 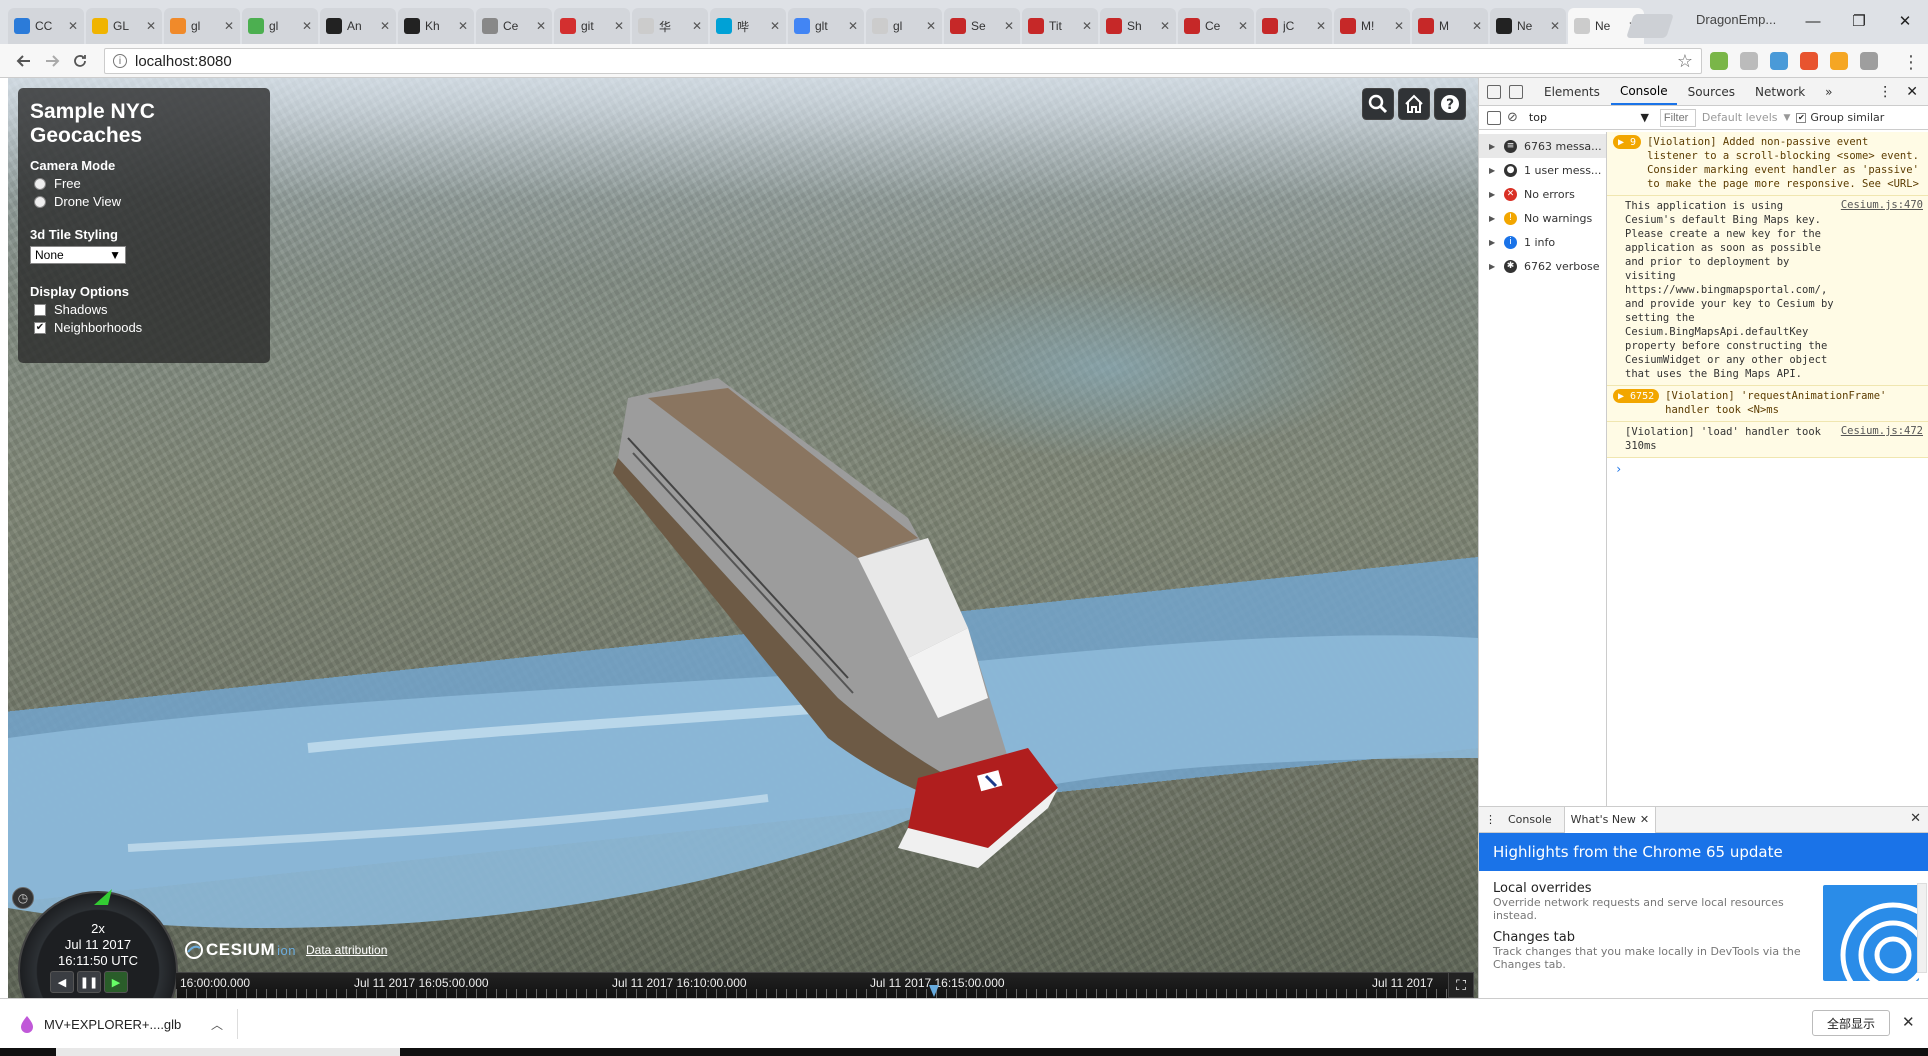 I want to click on chevron-up-icon: ︿, so click(x=217, y=1024).